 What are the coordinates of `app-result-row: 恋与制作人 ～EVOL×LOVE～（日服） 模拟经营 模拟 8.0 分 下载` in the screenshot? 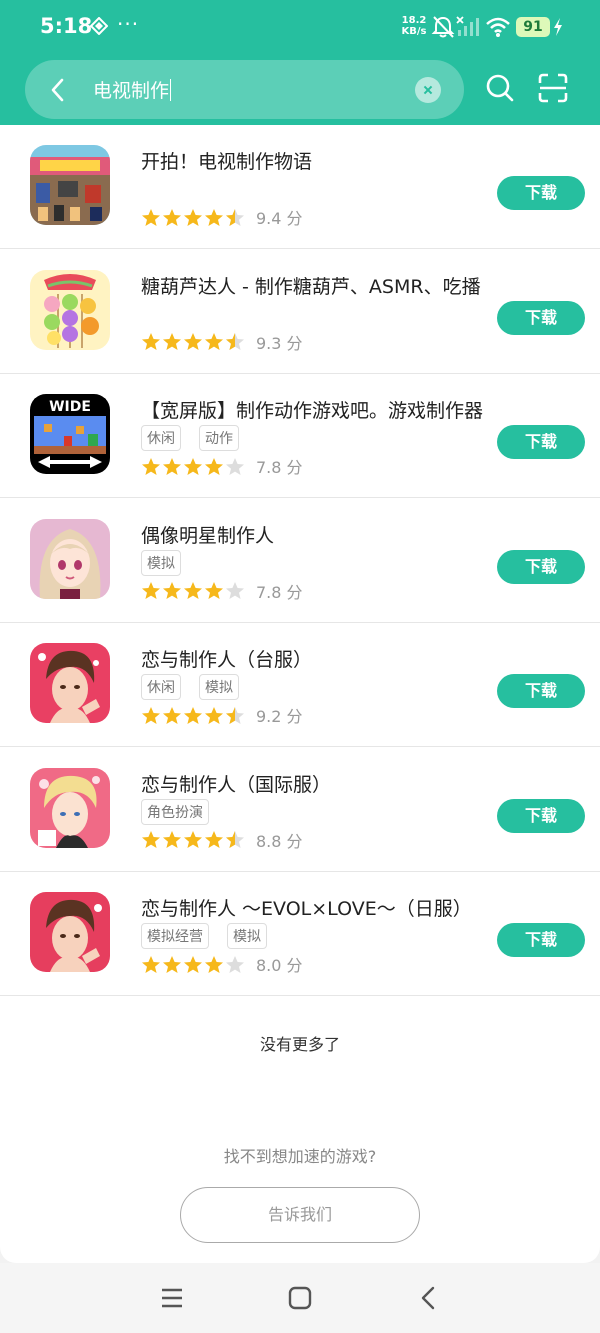 It's located at (300, 934).